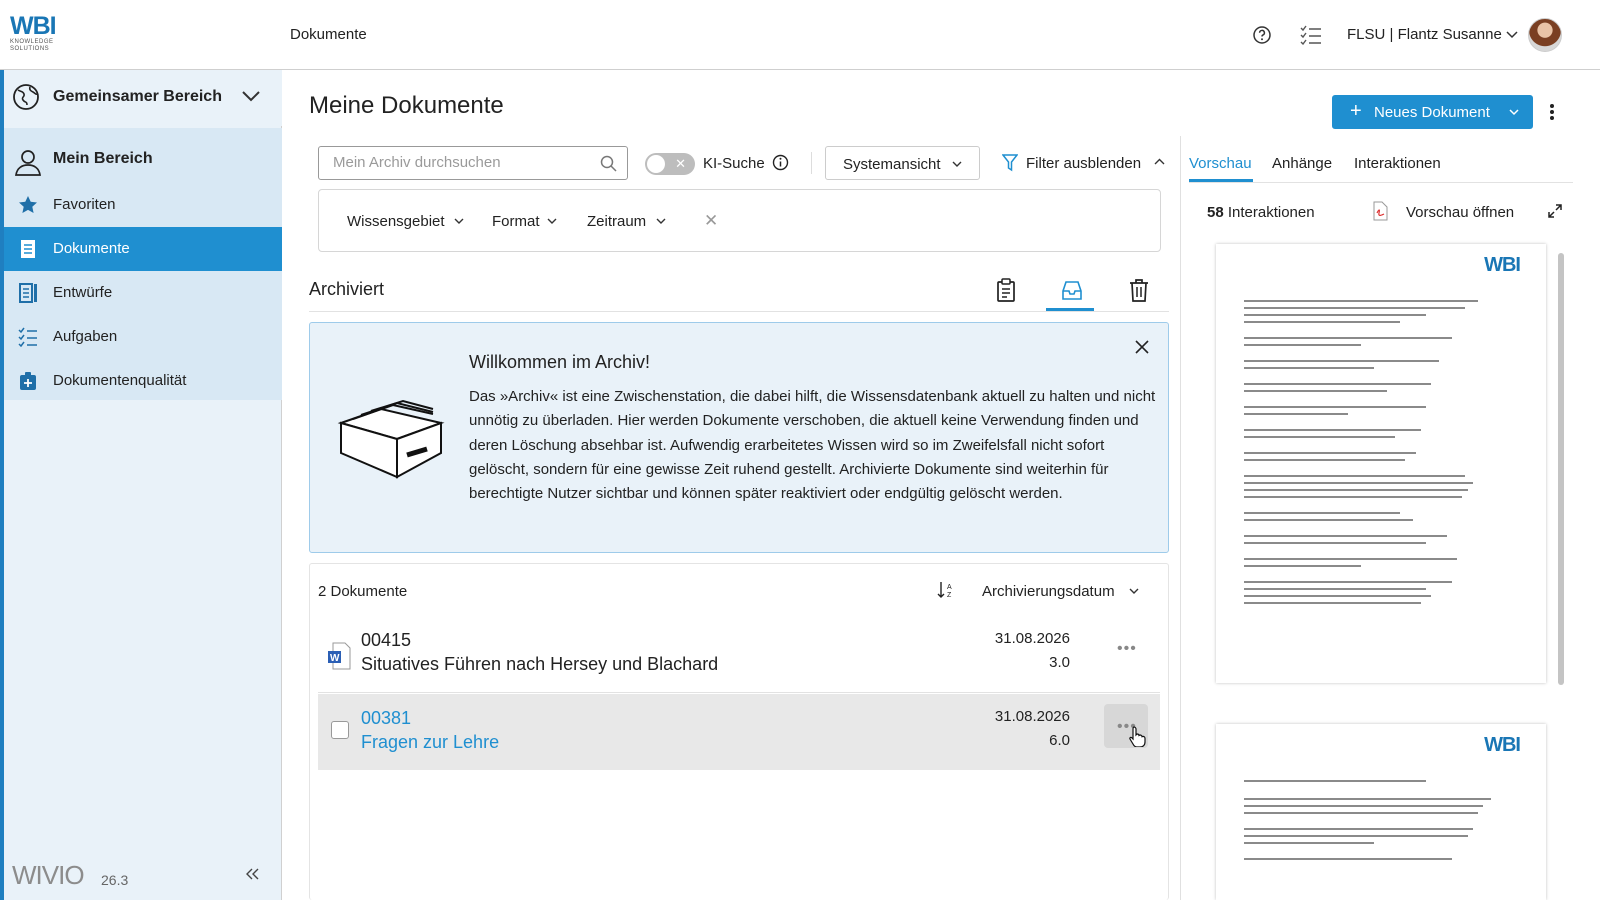 The width and height of the screenshot is (1600, 900). I want to click on sidebar-item-dokumente: Dokumente, so click(143, 249).